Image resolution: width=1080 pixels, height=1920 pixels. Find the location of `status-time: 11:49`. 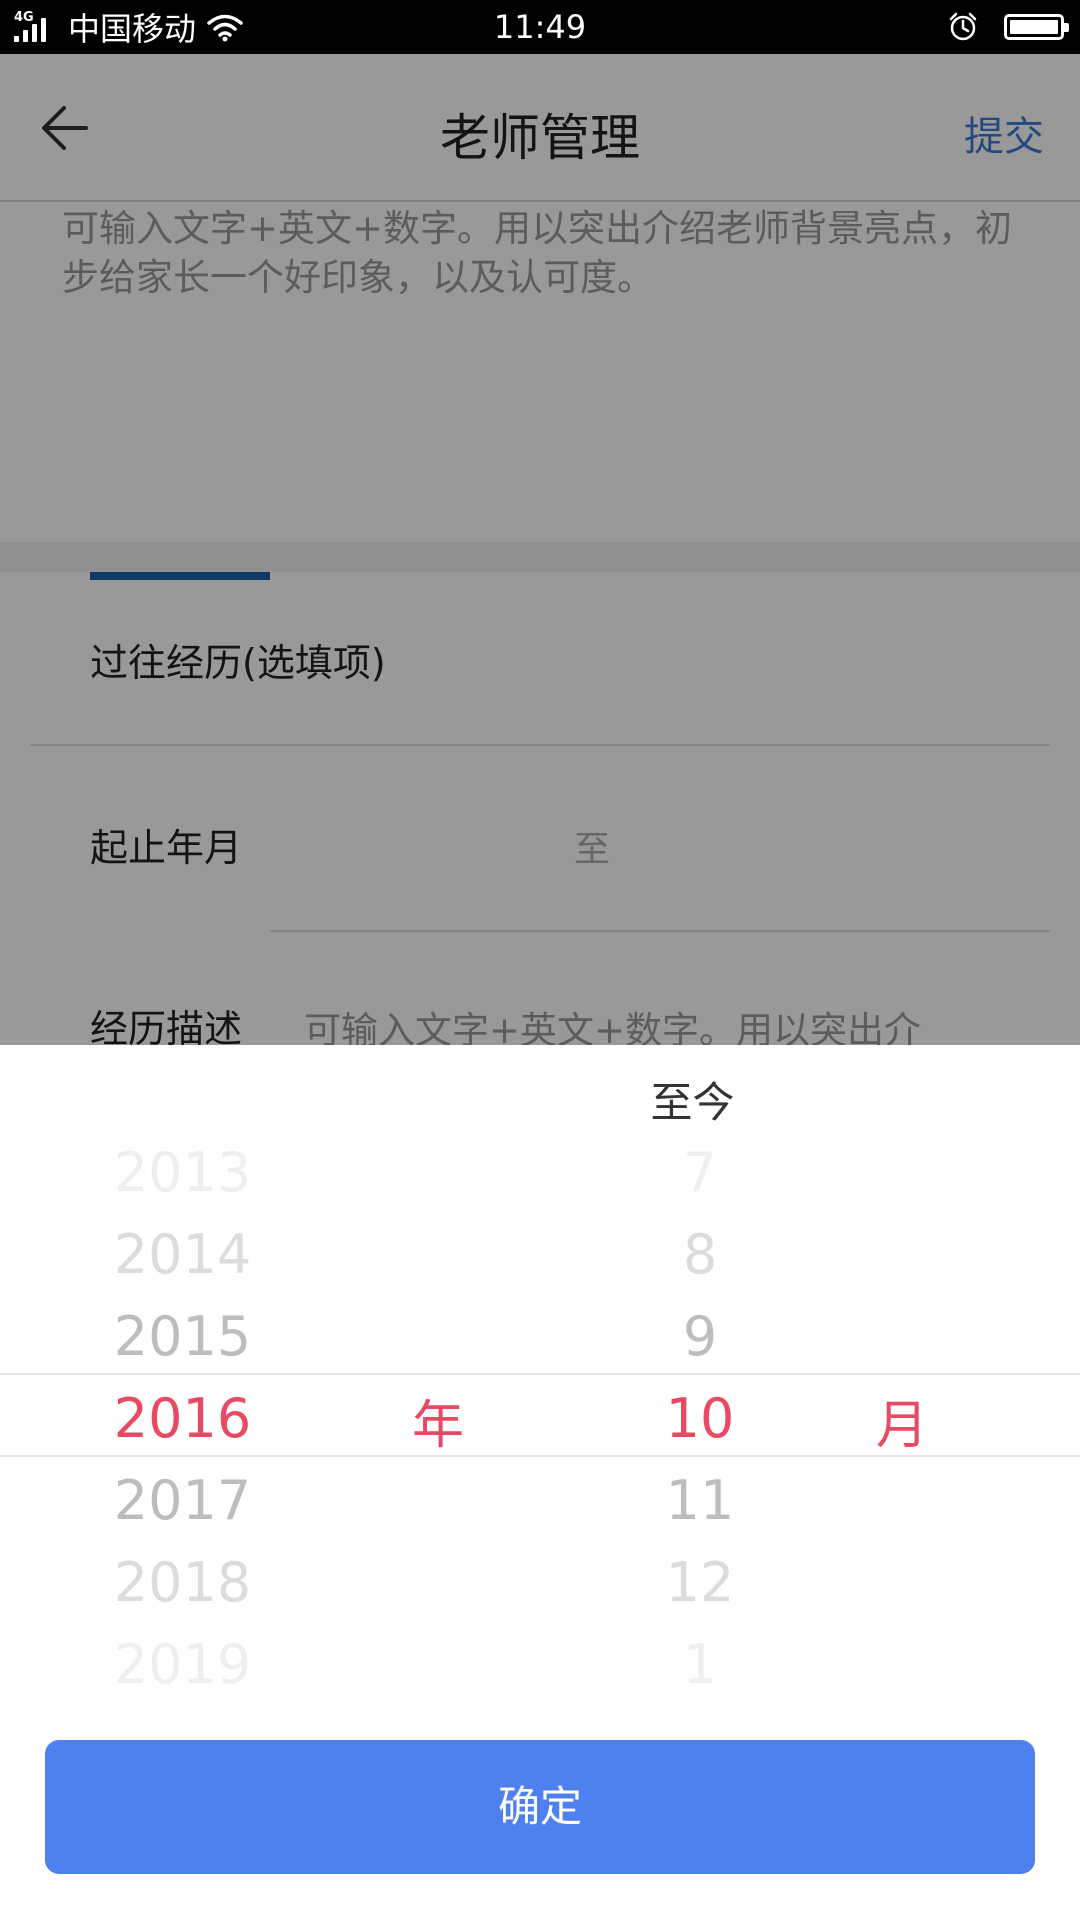

status-time: 11:49 is located at coordinates (540, 27).